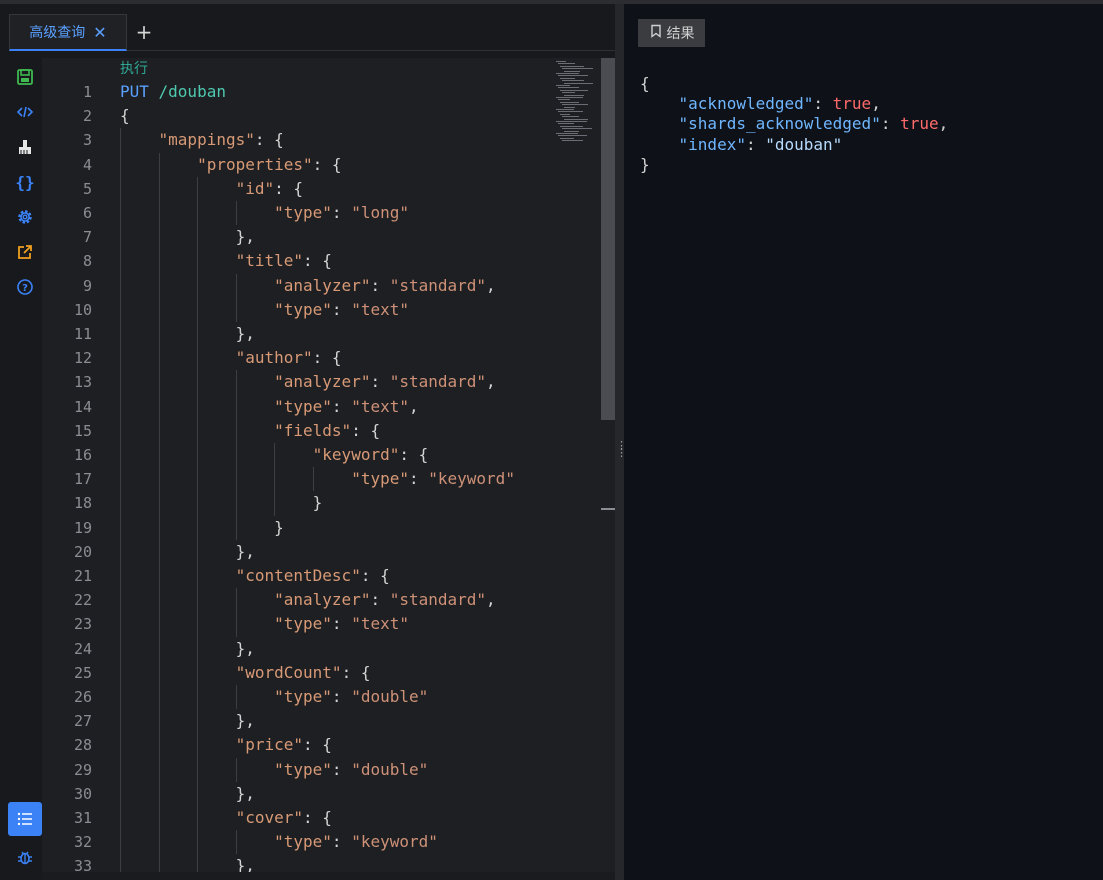 Image resolution: width=1103 pixels, height=880 pixels. What do you see at coordinates (87, 285) in the screenshot?
I see `line-number: 9` at bounding box center [87, 285].